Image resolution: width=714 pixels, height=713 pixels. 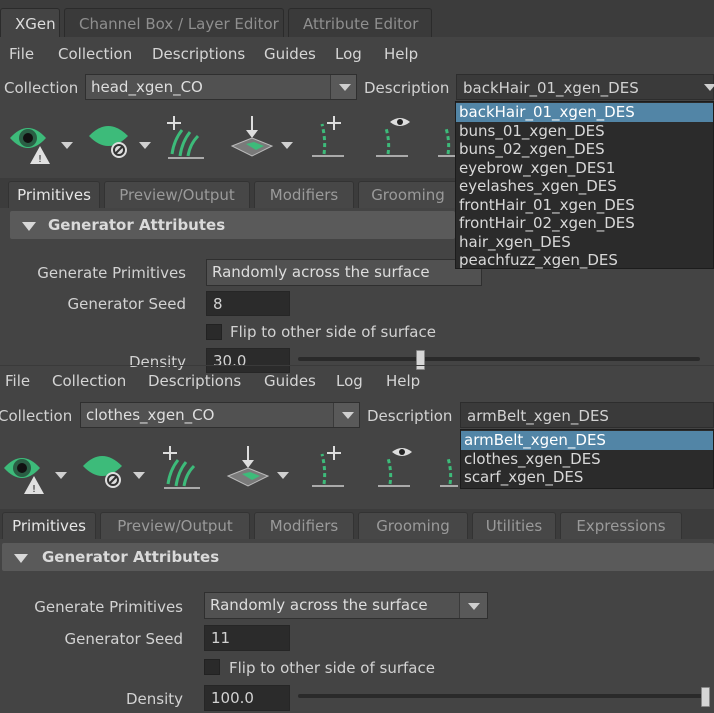 What do you see at coordinates (147, 87) in the screenshot?
I see `collection-value: head_xgen_CO` at bounding box center [147, 87].